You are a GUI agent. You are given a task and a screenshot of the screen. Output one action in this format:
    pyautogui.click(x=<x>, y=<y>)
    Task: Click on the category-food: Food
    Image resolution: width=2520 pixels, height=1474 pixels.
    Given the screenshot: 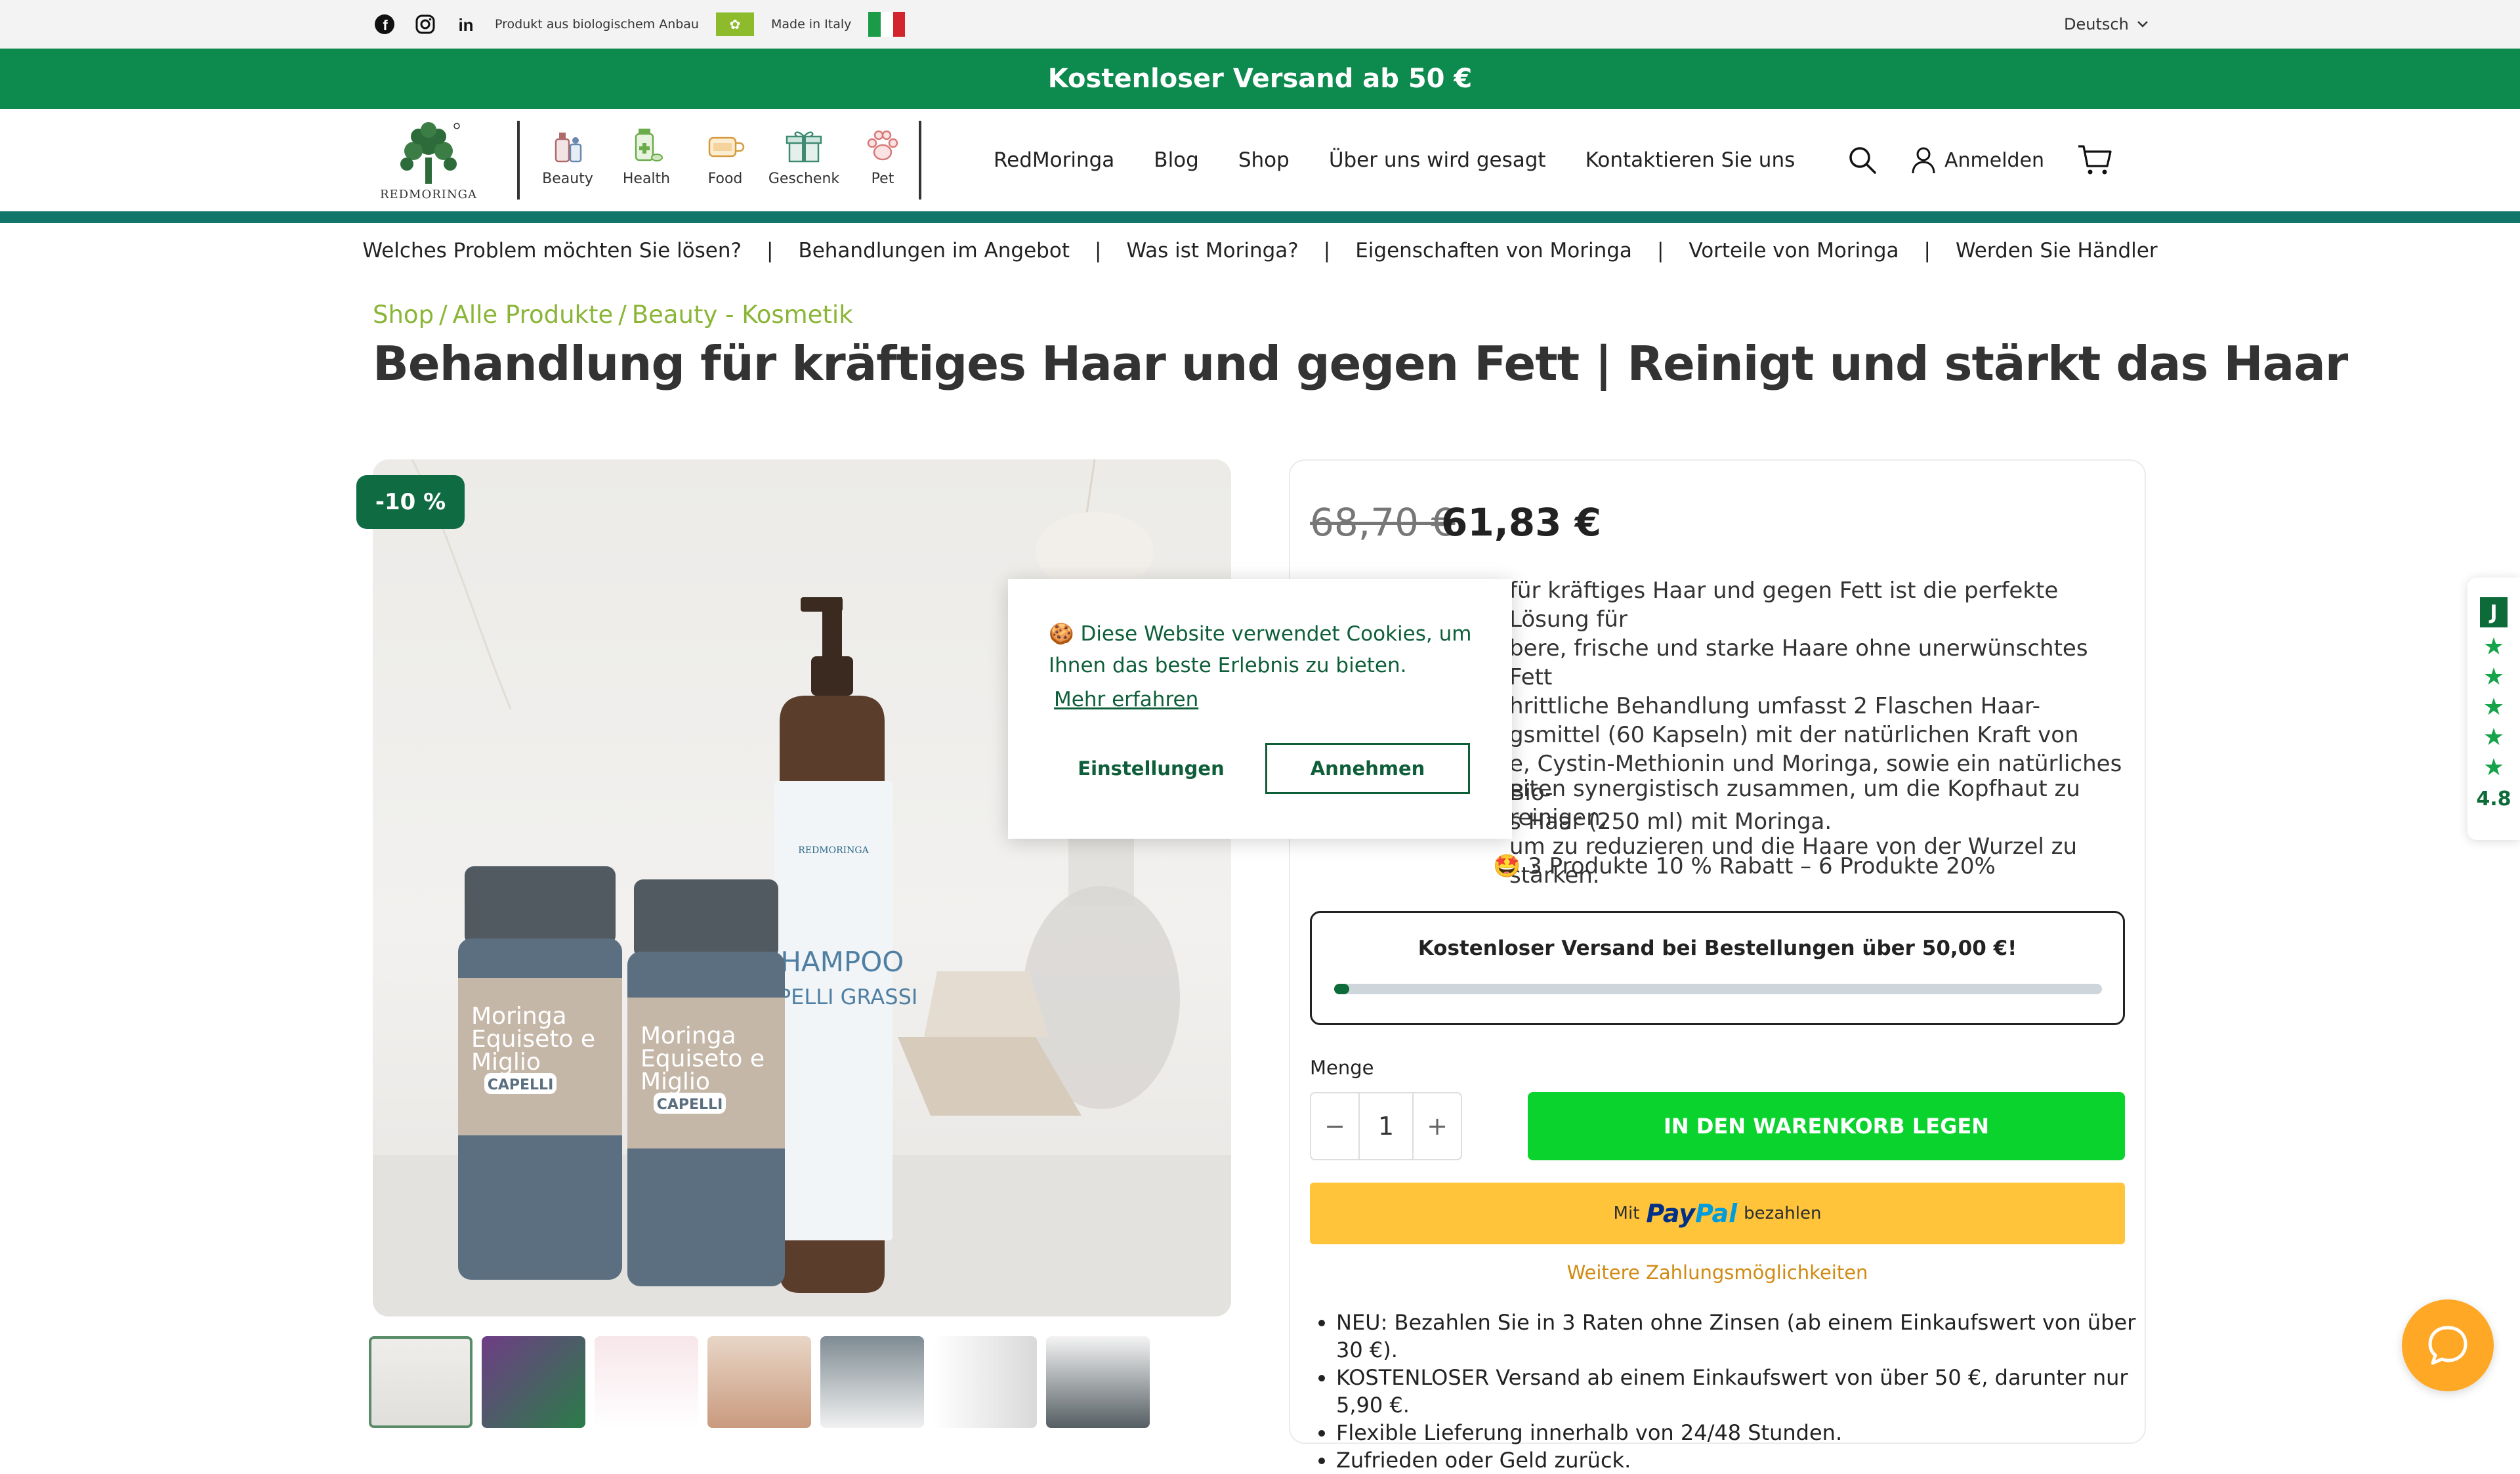 What is the action you would take?
    pyautogui.click(x=725, y=156)
    